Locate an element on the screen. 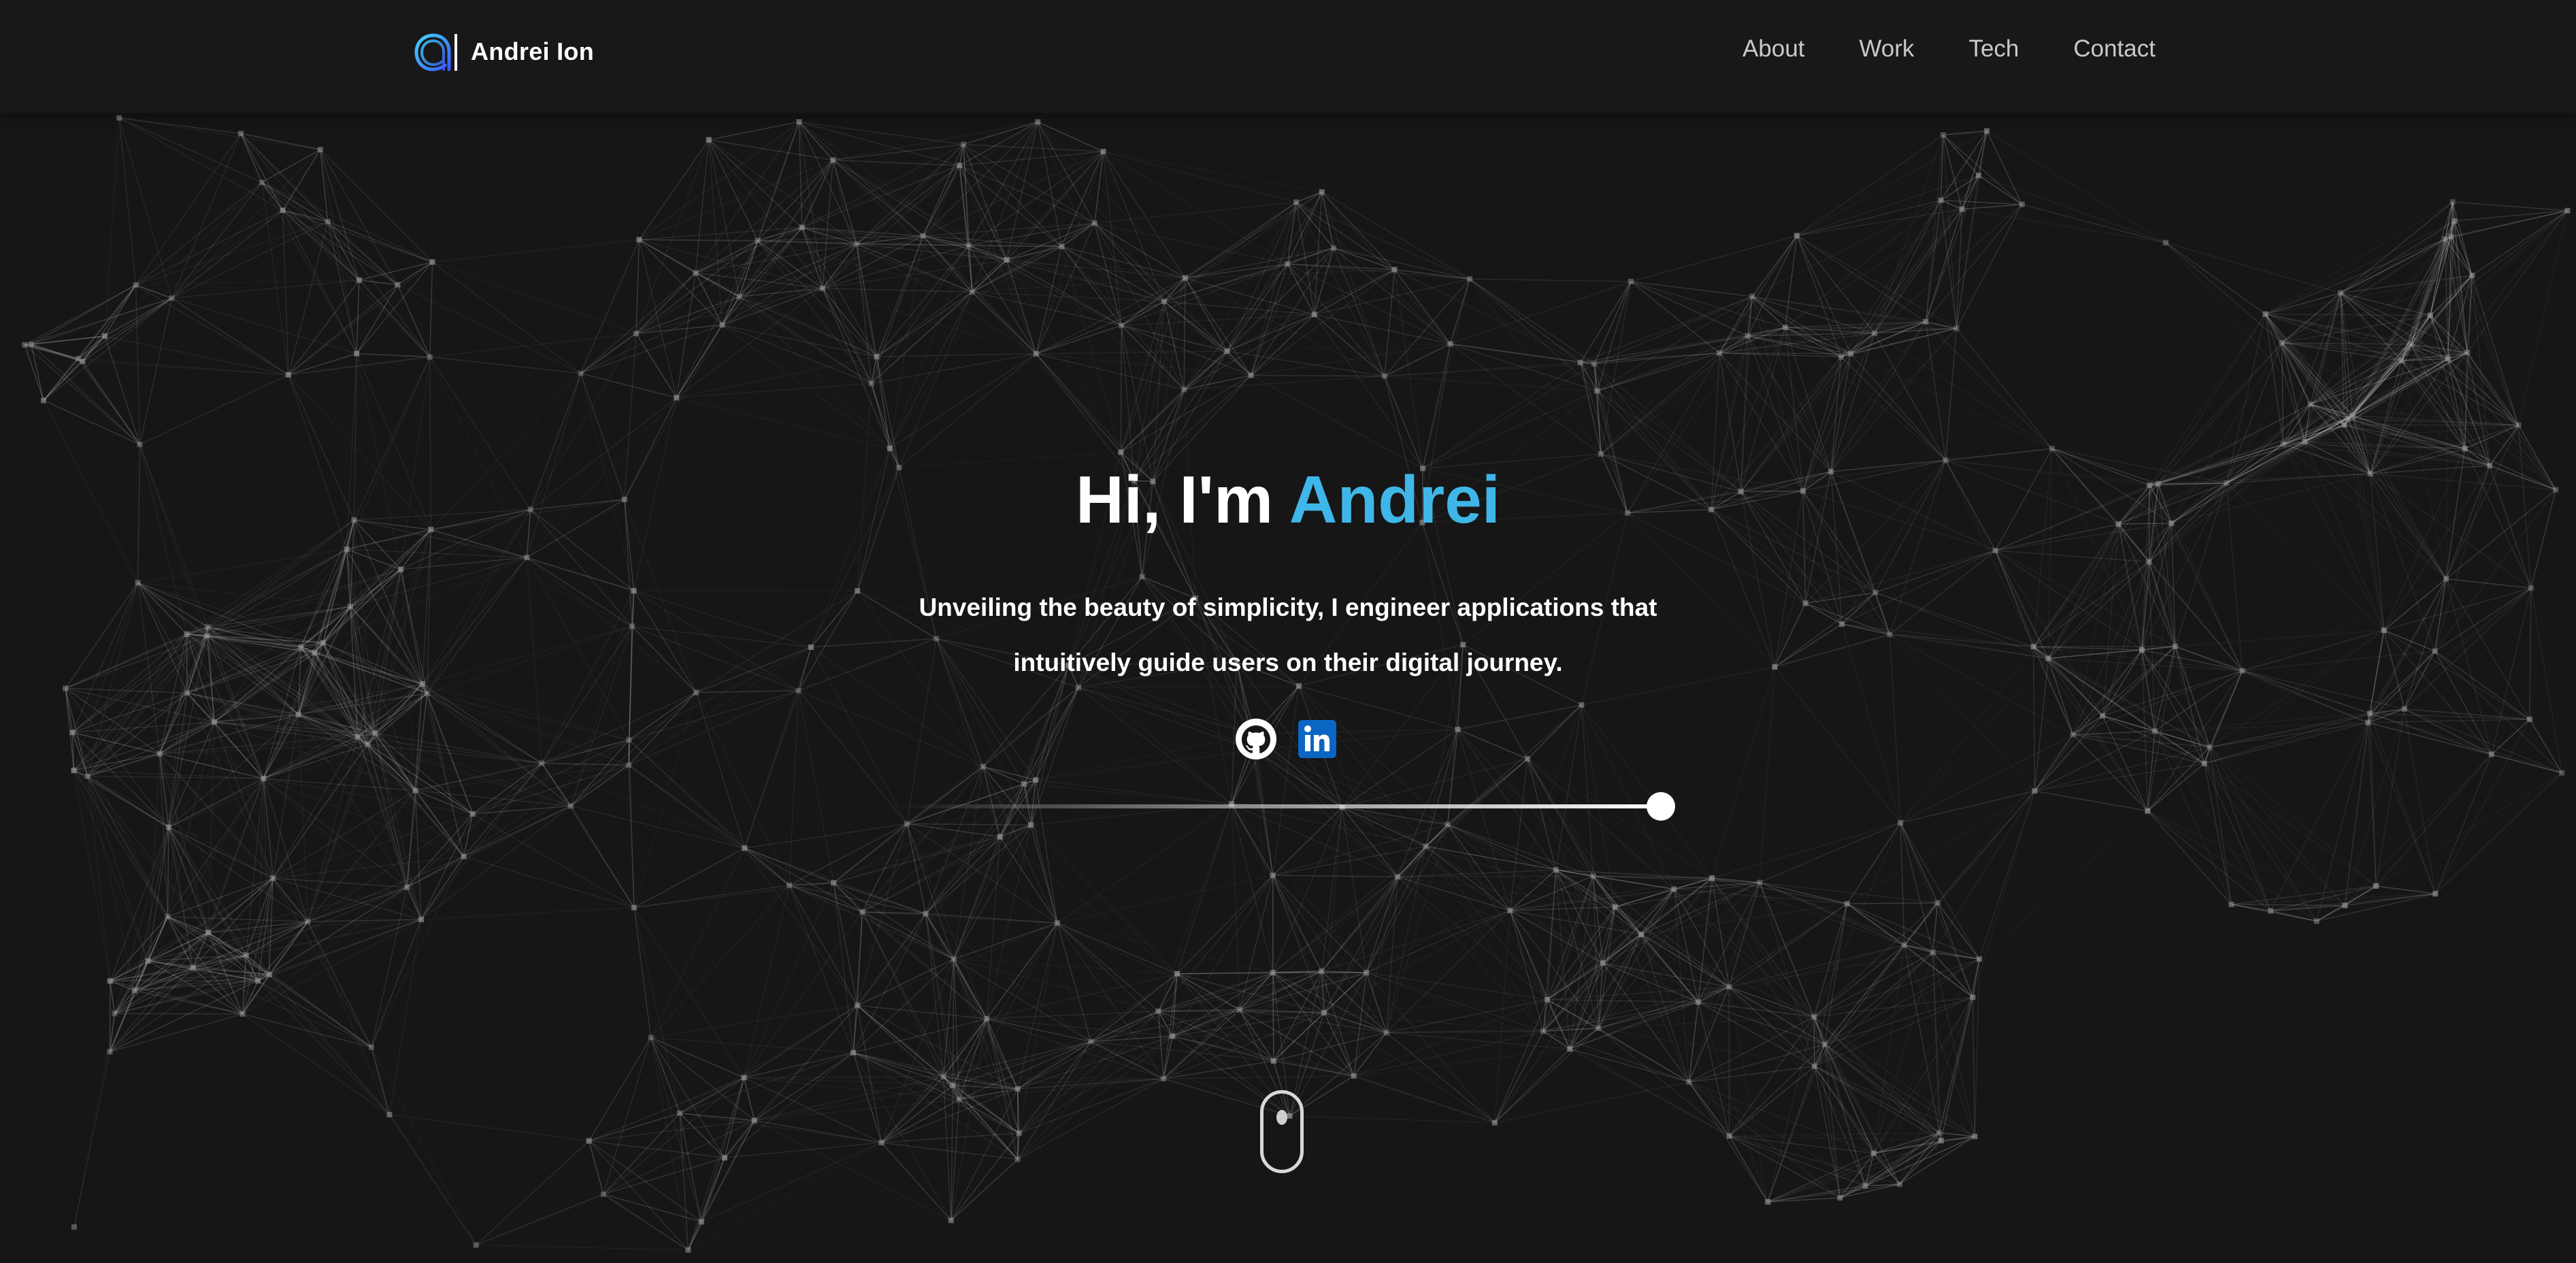 The width and height of the screenshot is (2576, 1263). nav-link-tech: Tech is located at coordinates (1993, 49).